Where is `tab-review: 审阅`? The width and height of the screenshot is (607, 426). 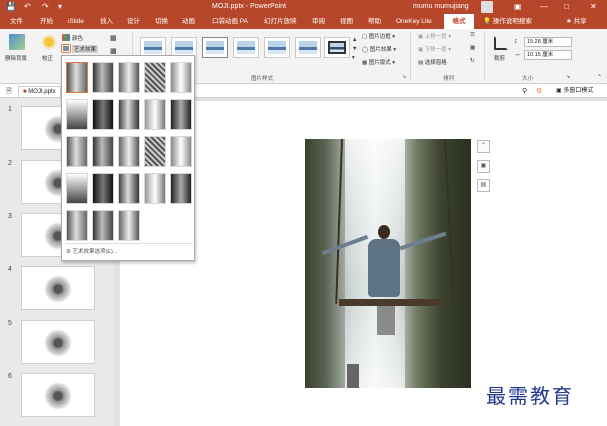 tab-review: 审阅 is located at coordinates (318, 21).